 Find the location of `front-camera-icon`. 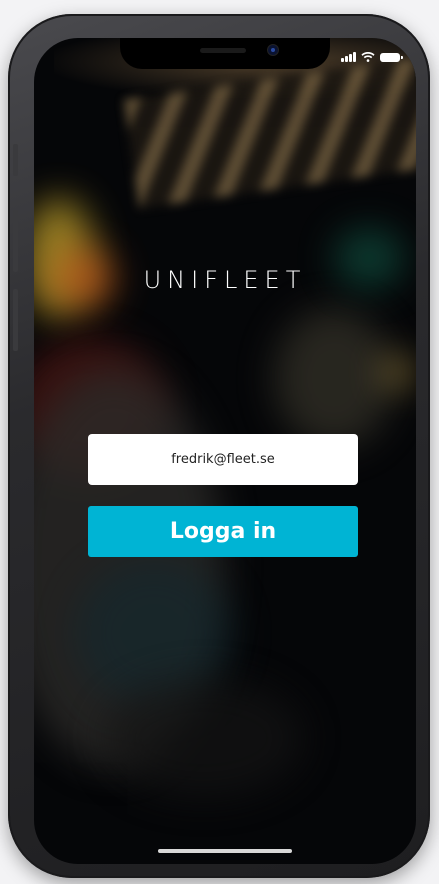

front-camera-icon is located at coordinates (273, 50).